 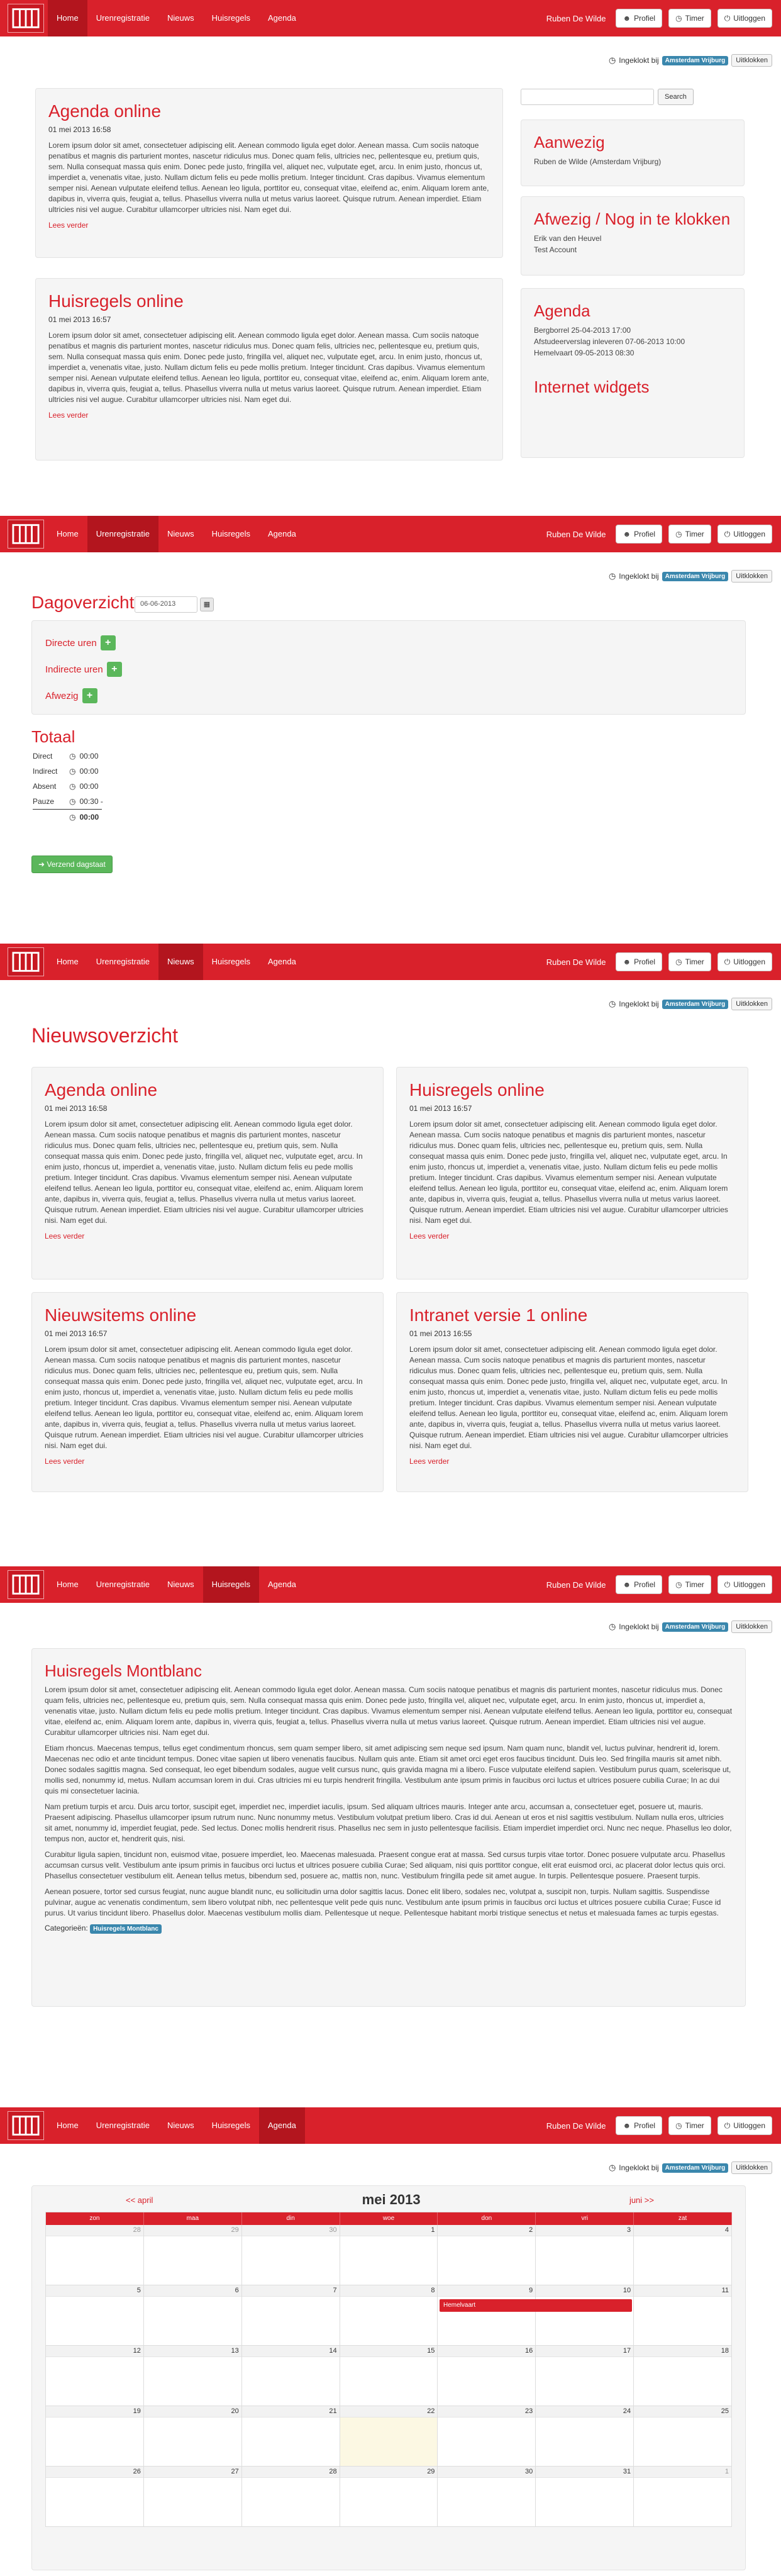 I want to click on news-title: Agenda online, so click(x=207, y=1090).